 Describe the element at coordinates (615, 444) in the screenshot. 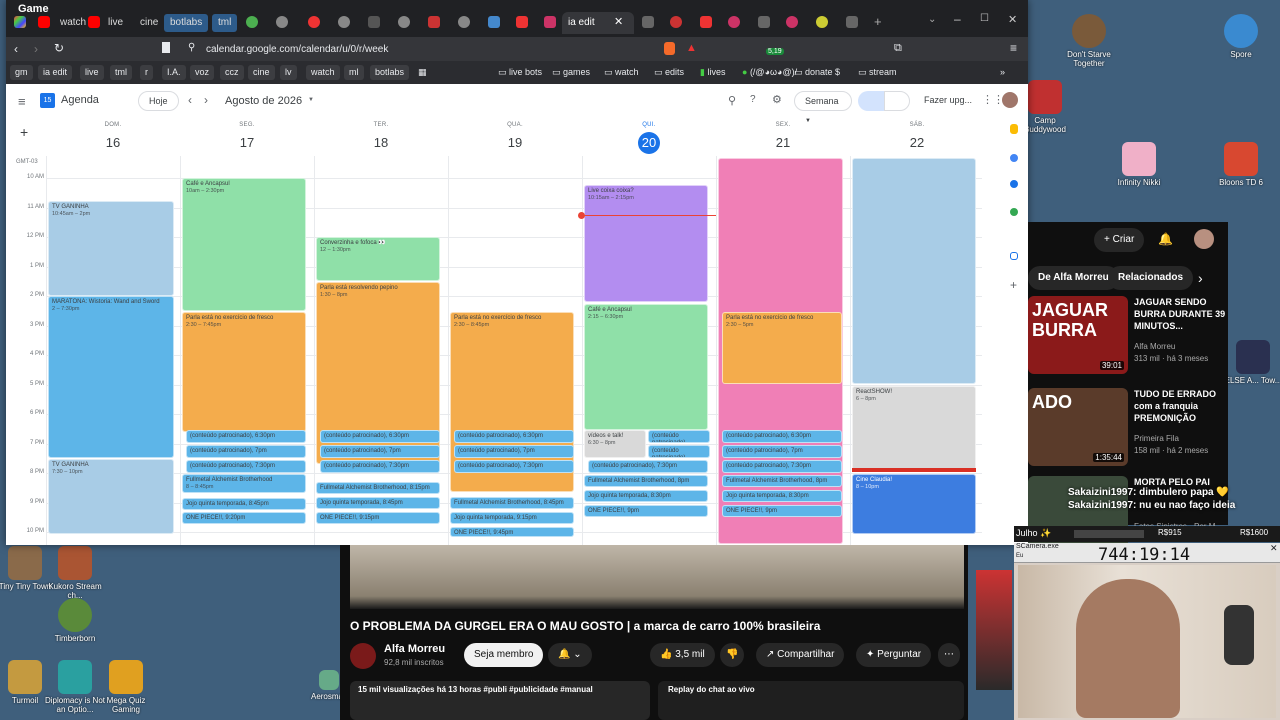

I see `calendar-event: vídeos e talk! 6:30 – 8pm` at that location.